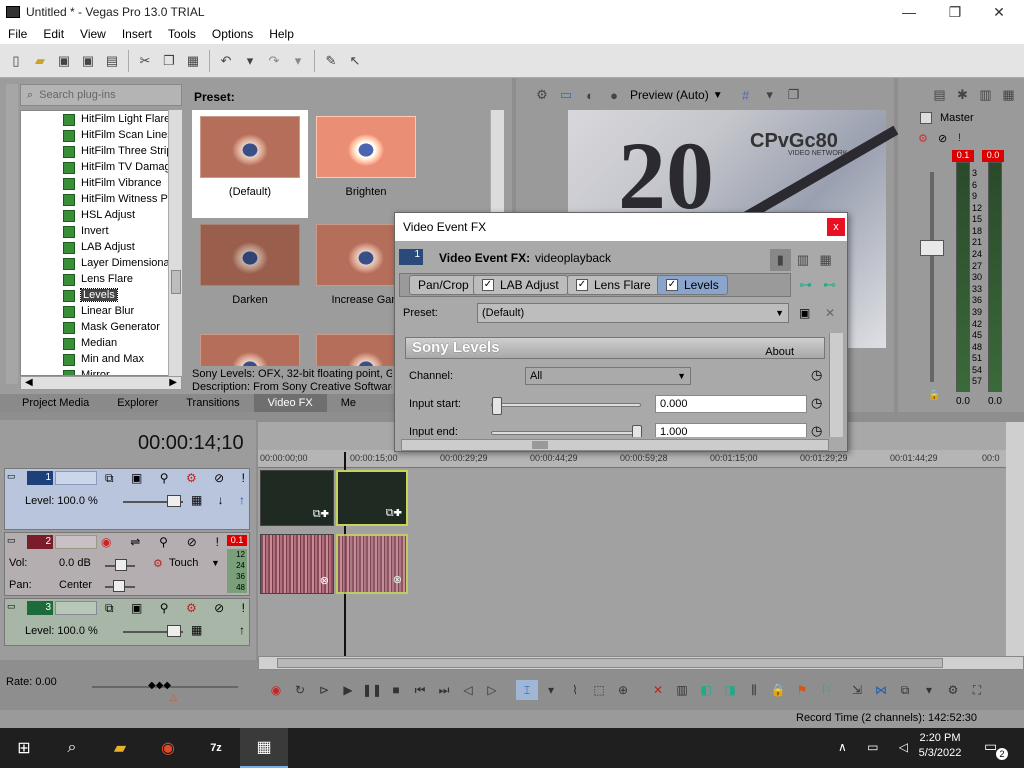  What do you see at coordinates (615, 445) in the screenshot?
I see `dialog-hscroll` at bounding box center [615, 445].